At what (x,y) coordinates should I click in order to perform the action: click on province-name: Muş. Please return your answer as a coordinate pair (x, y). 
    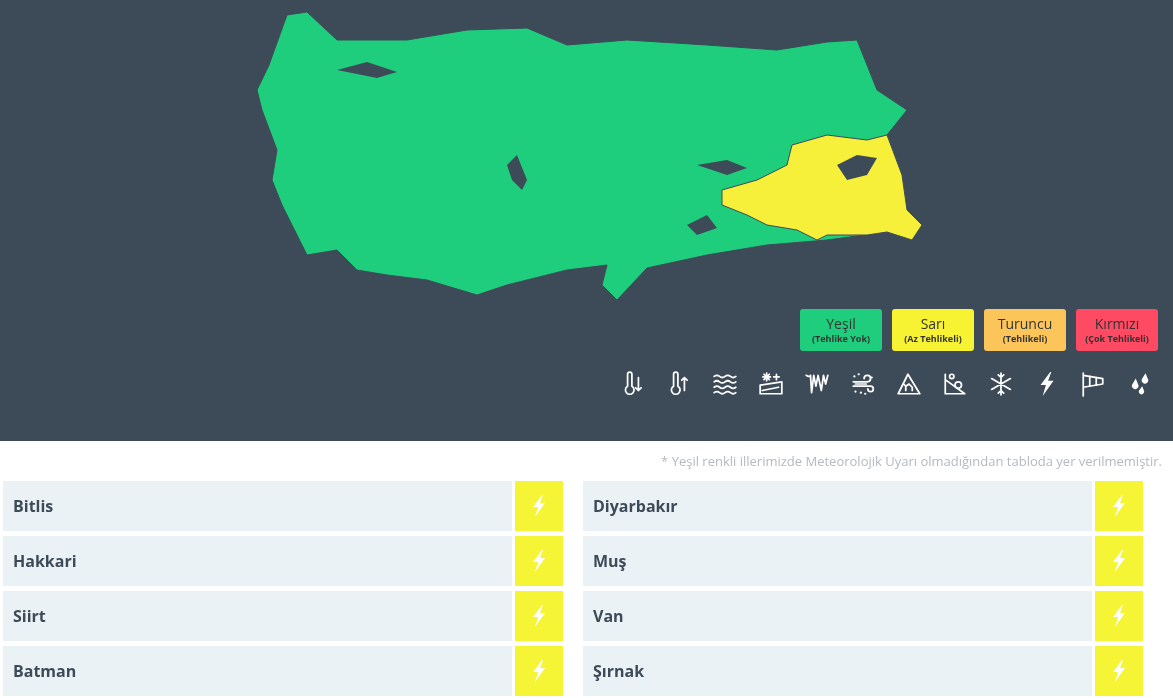
    Looking at the image, I should click on (837, 561).